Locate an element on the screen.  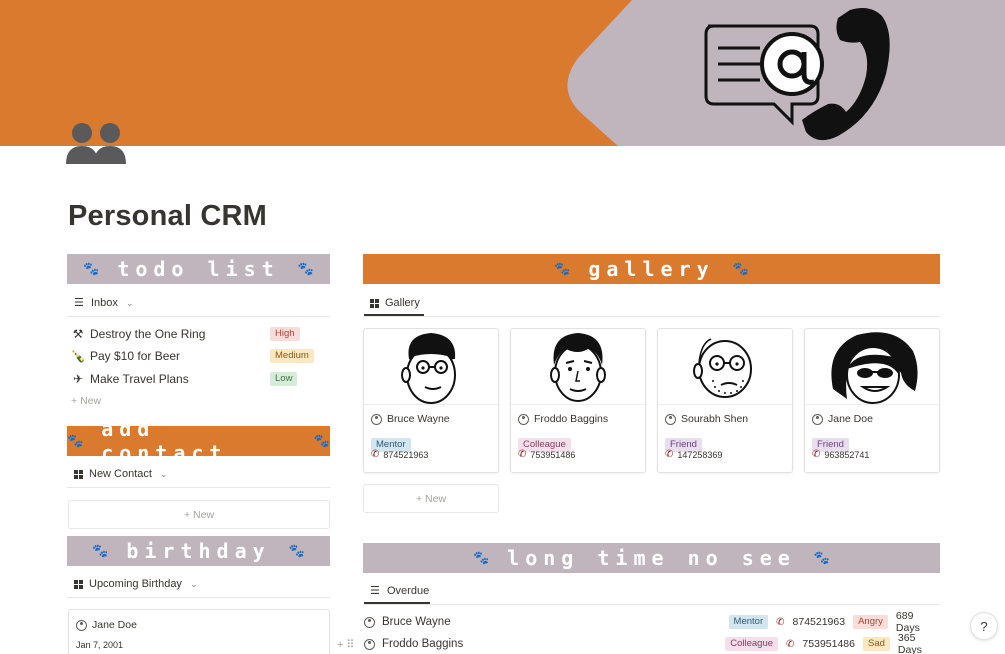
birthday-name: Jane Doe is located at coordinates (106, 625).